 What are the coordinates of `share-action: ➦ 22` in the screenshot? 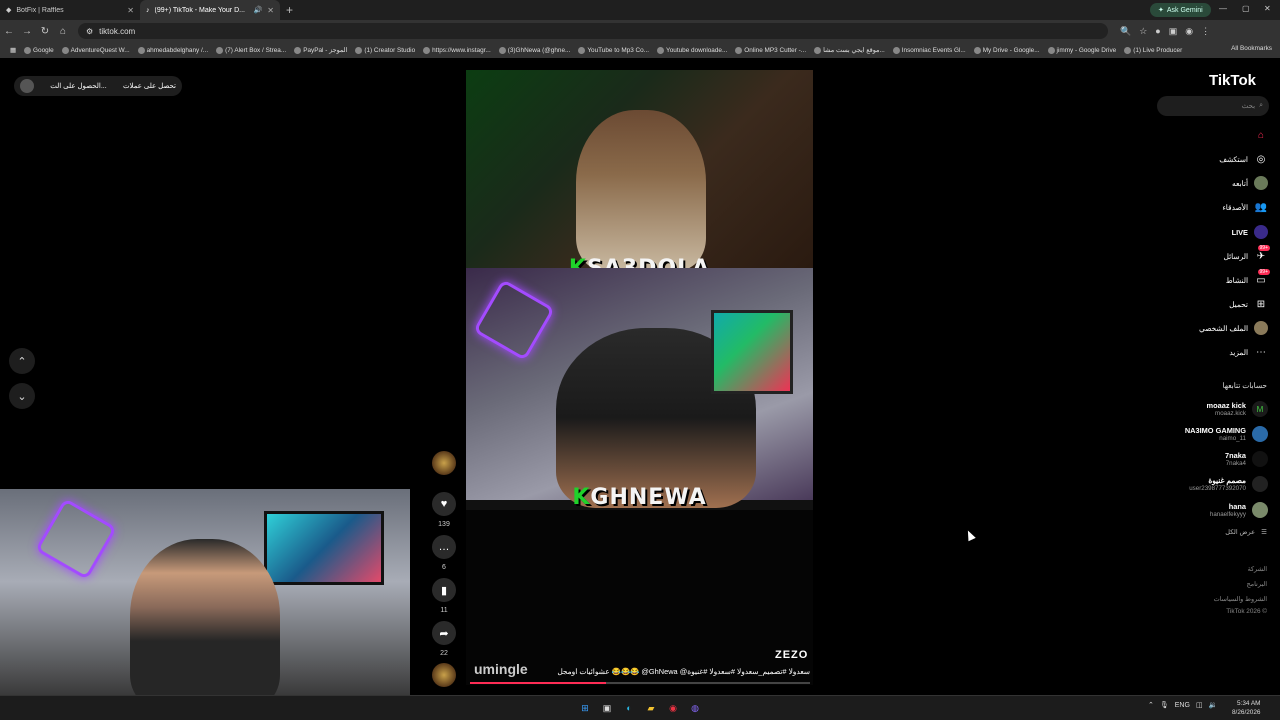 It's located at (444, 639).